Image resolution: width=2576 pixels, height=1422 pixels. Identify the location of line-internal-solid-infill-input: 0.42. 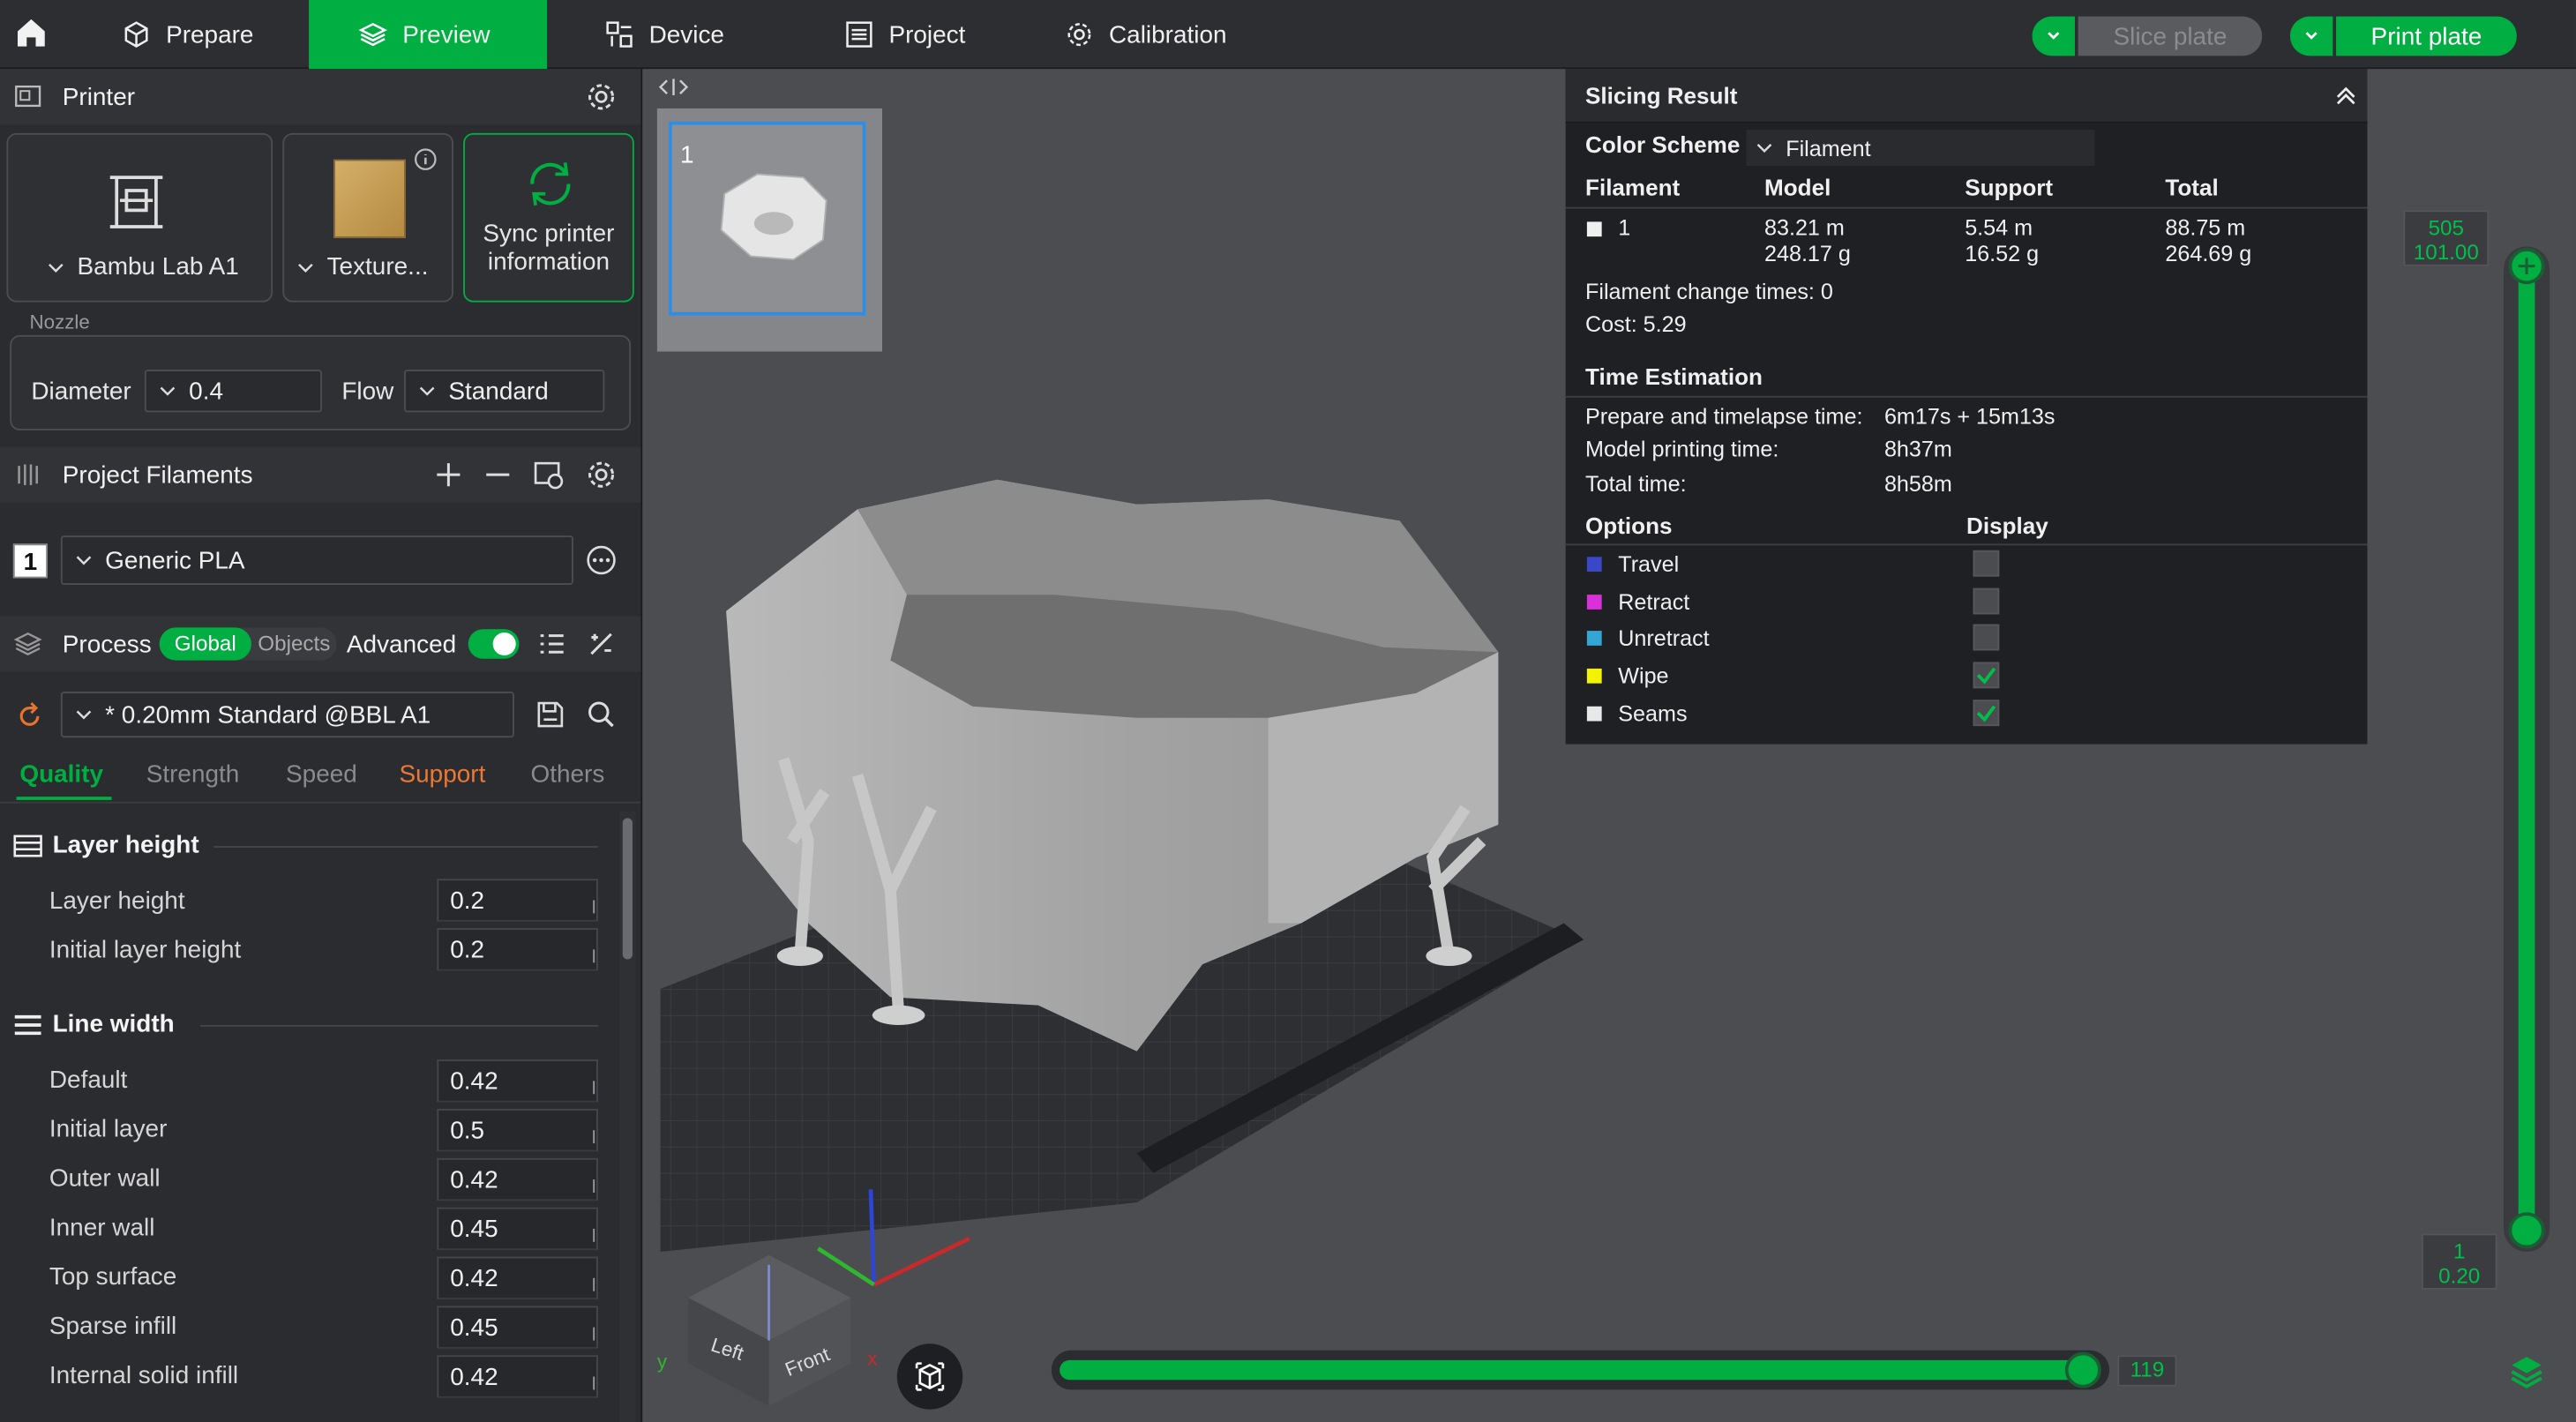
(517, 1377).